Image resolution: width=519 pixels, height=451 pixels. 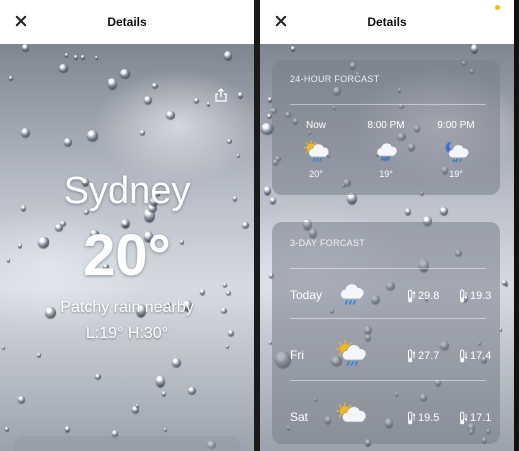 I want to click on bottom-card, so click(x=127, y=443).